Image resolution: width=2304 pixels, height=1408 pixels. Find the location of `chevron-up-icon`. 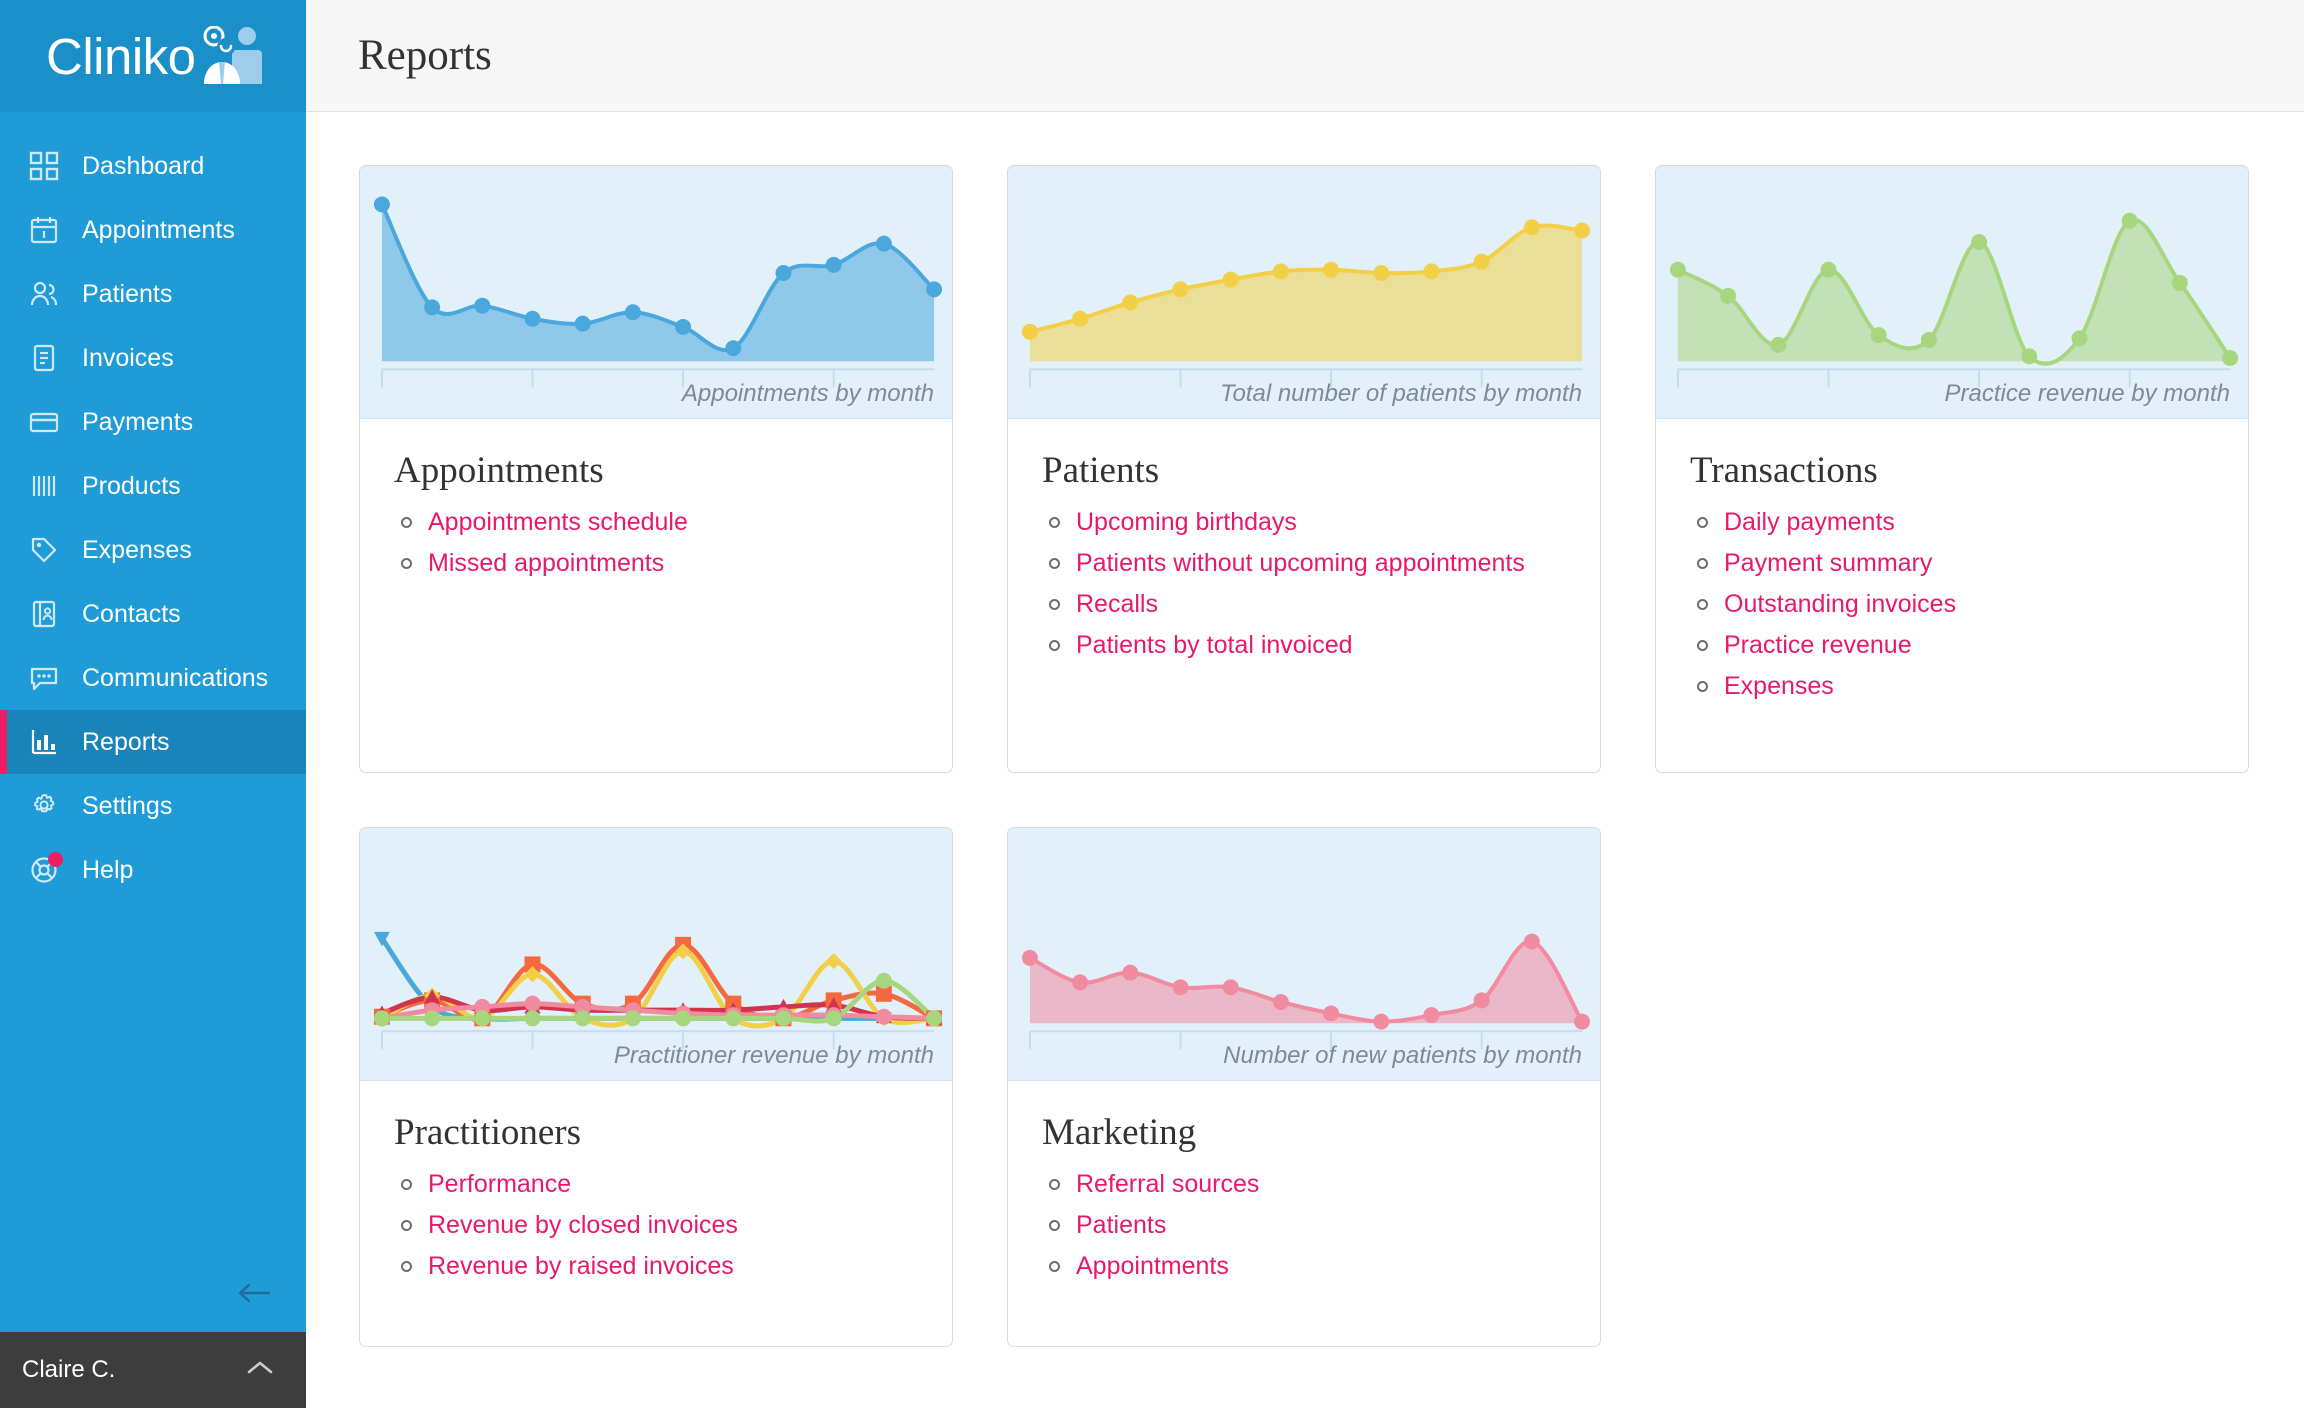

chevron-up-icon is located at coordinates (260, 1370).